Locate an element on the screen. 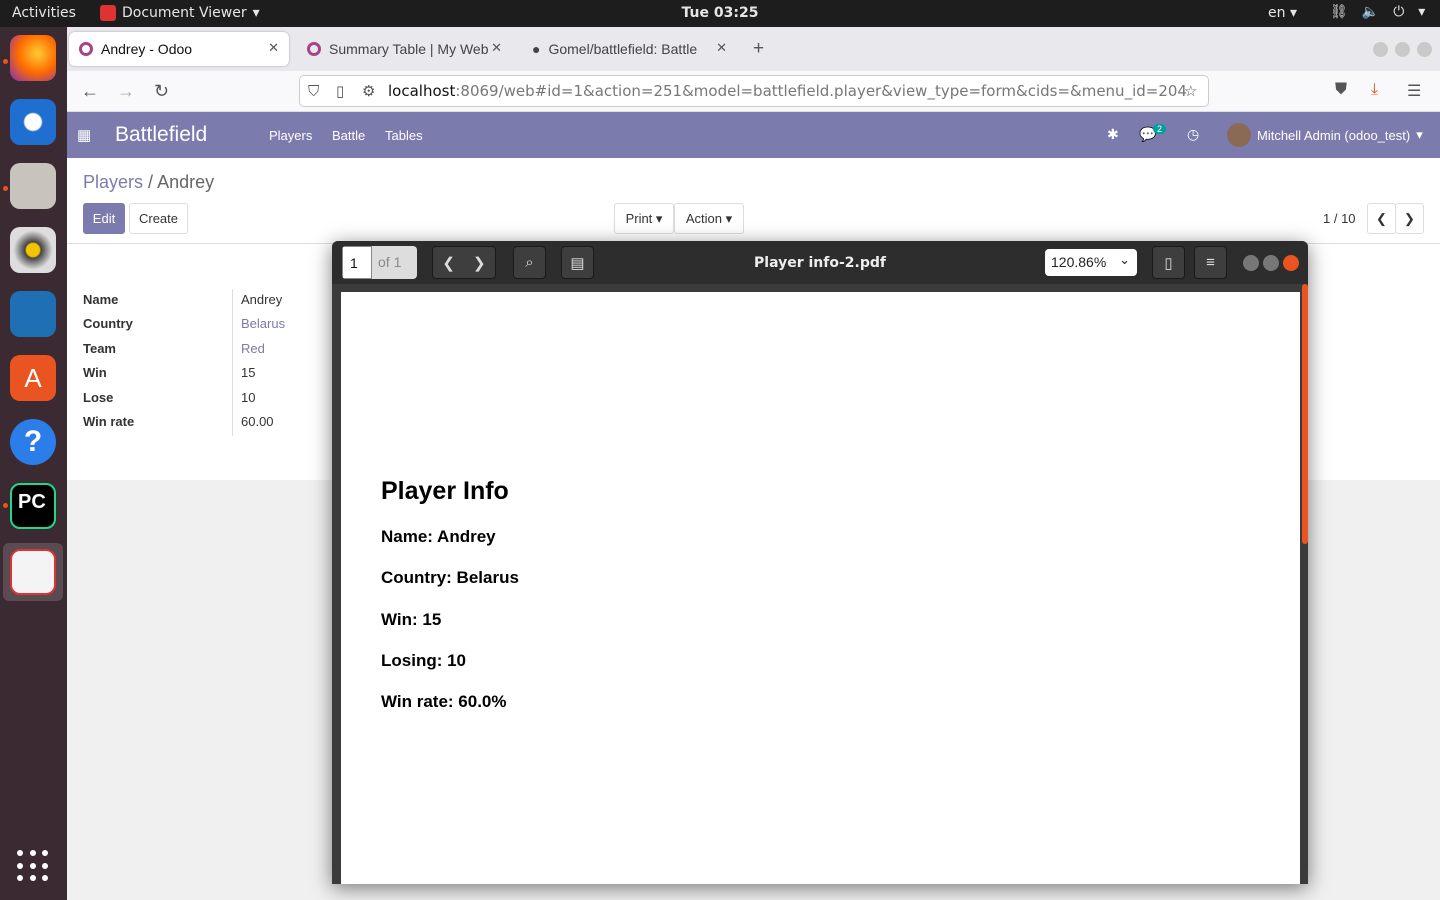 The width and height of the screenshot is (1440, 900). breadcrumb-players: Players is located at coordinates (113, 182).